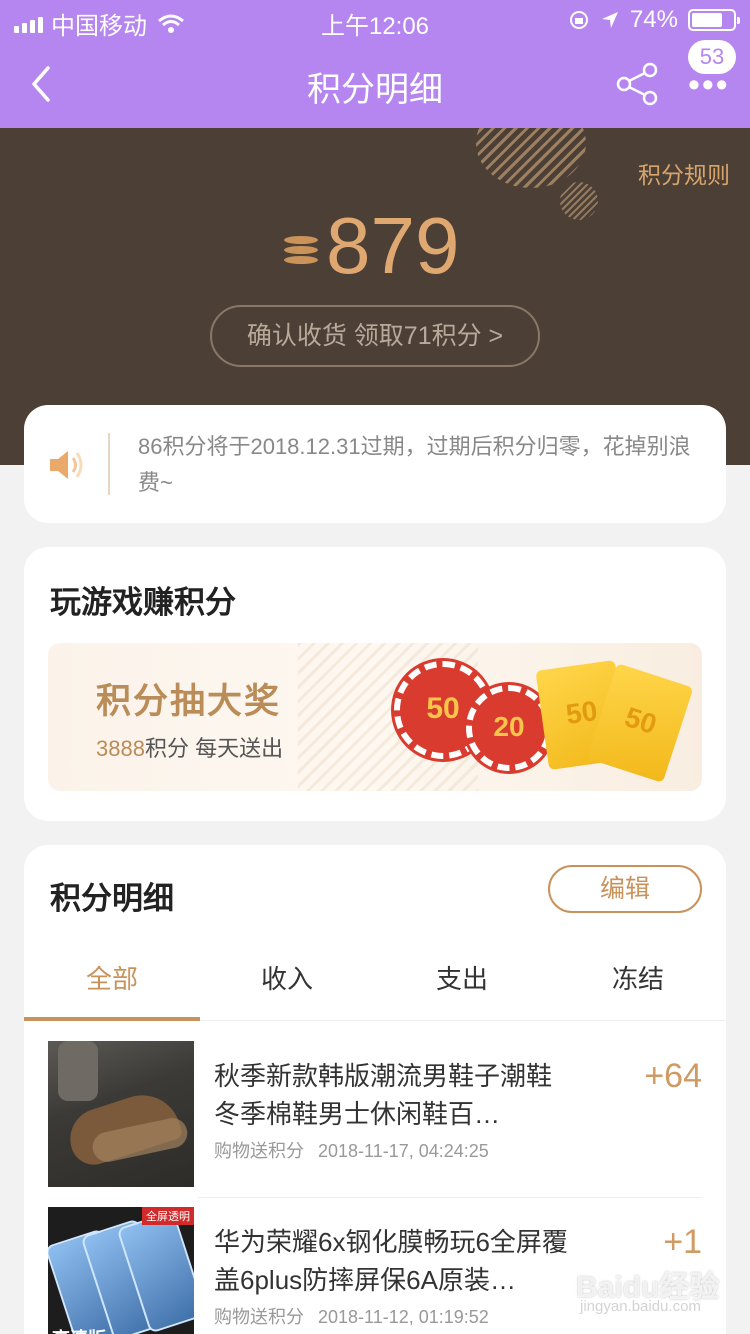  Describe the element at coordinates (682, 1242) in the screenshot. I see `points-delta: +1` at that location.